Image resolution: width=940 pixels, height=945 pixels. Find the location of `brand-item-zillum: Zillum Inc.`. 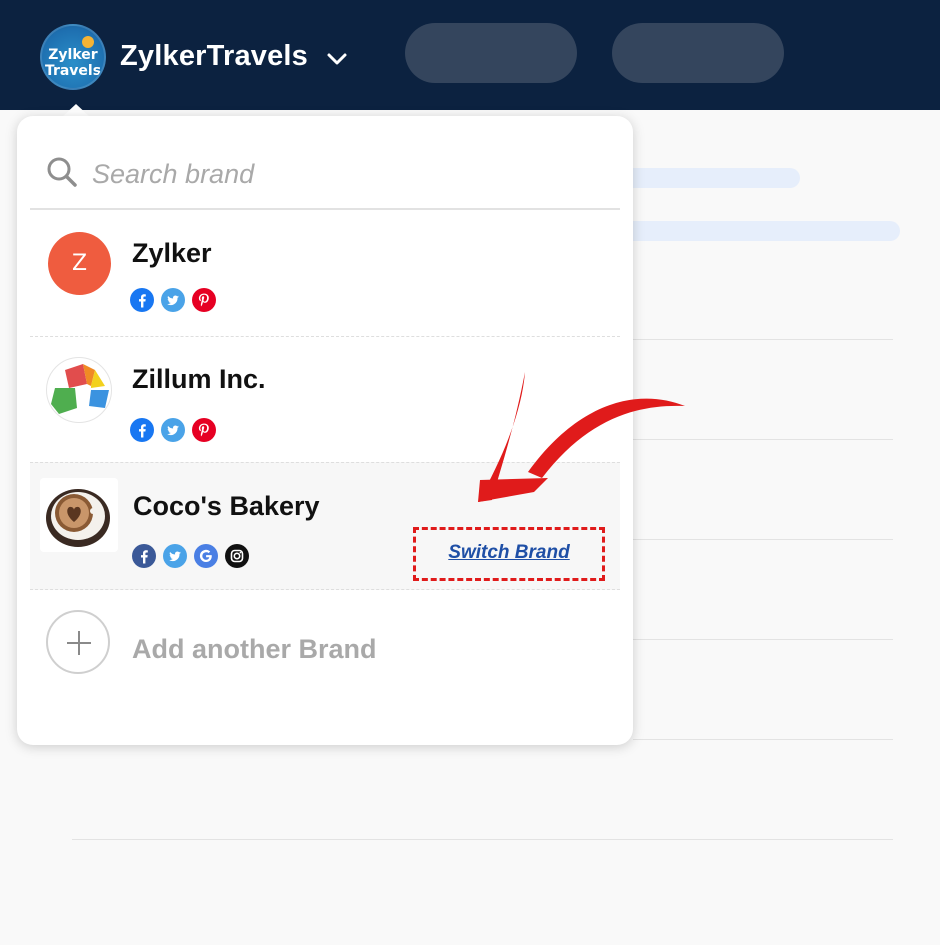

brand-item-zillum: Zillum Inc. is located at coordinates (325, 399).